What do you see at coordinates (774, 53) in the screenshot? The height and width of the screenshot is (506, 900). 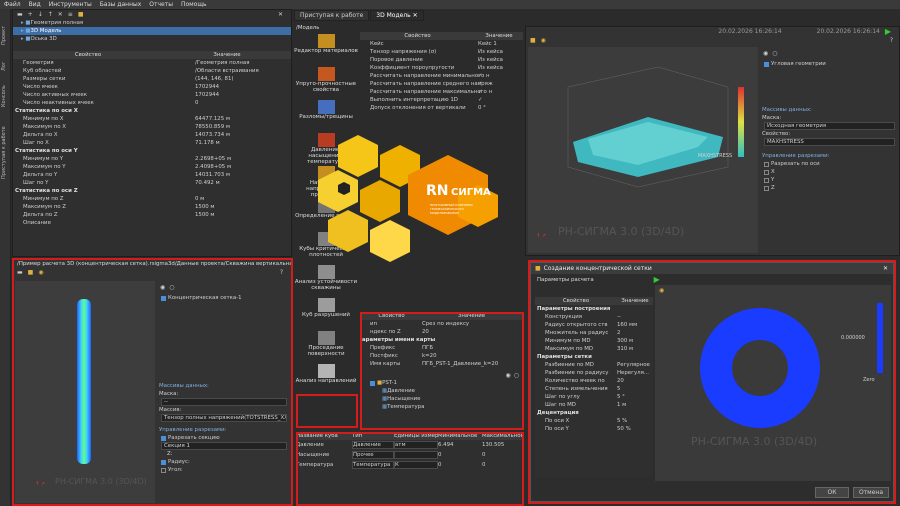 I see `hidden-icon: ○` at bounding box center [774, 53].